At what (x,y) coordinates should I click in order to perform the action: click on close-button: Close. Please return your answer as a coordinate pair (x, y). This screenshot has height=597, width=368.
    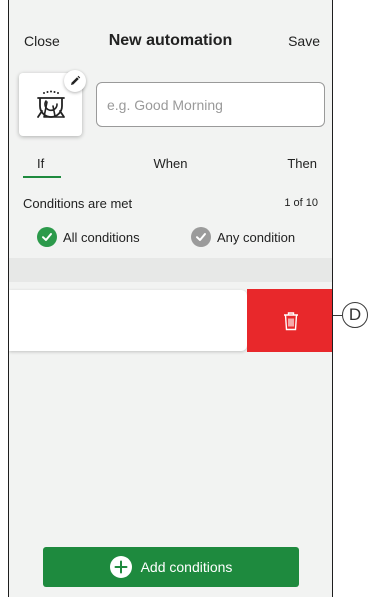
    Looking at the image, I should click on (42, 41).